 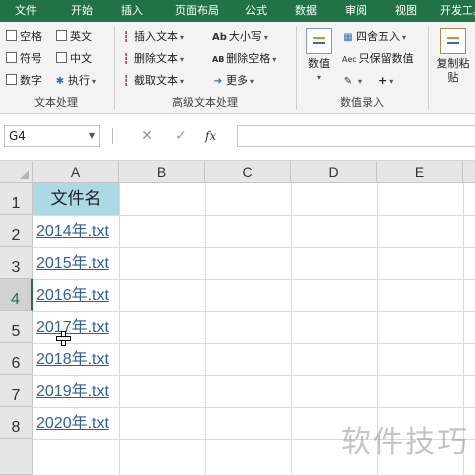 What do you see at coordinates (52, 136) in the screenshot?
I see `name-box: G4 ▼` at bounding box center [52, 136].